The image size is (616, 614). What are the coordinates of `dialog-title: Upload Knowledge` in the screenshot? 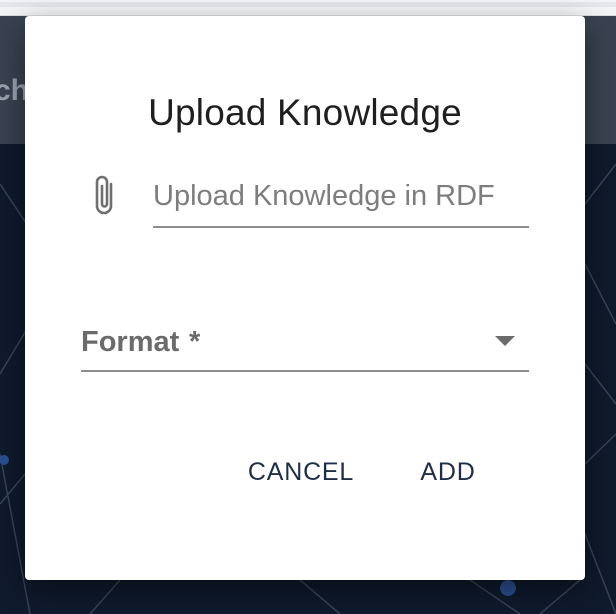 It's located at (305, 112).